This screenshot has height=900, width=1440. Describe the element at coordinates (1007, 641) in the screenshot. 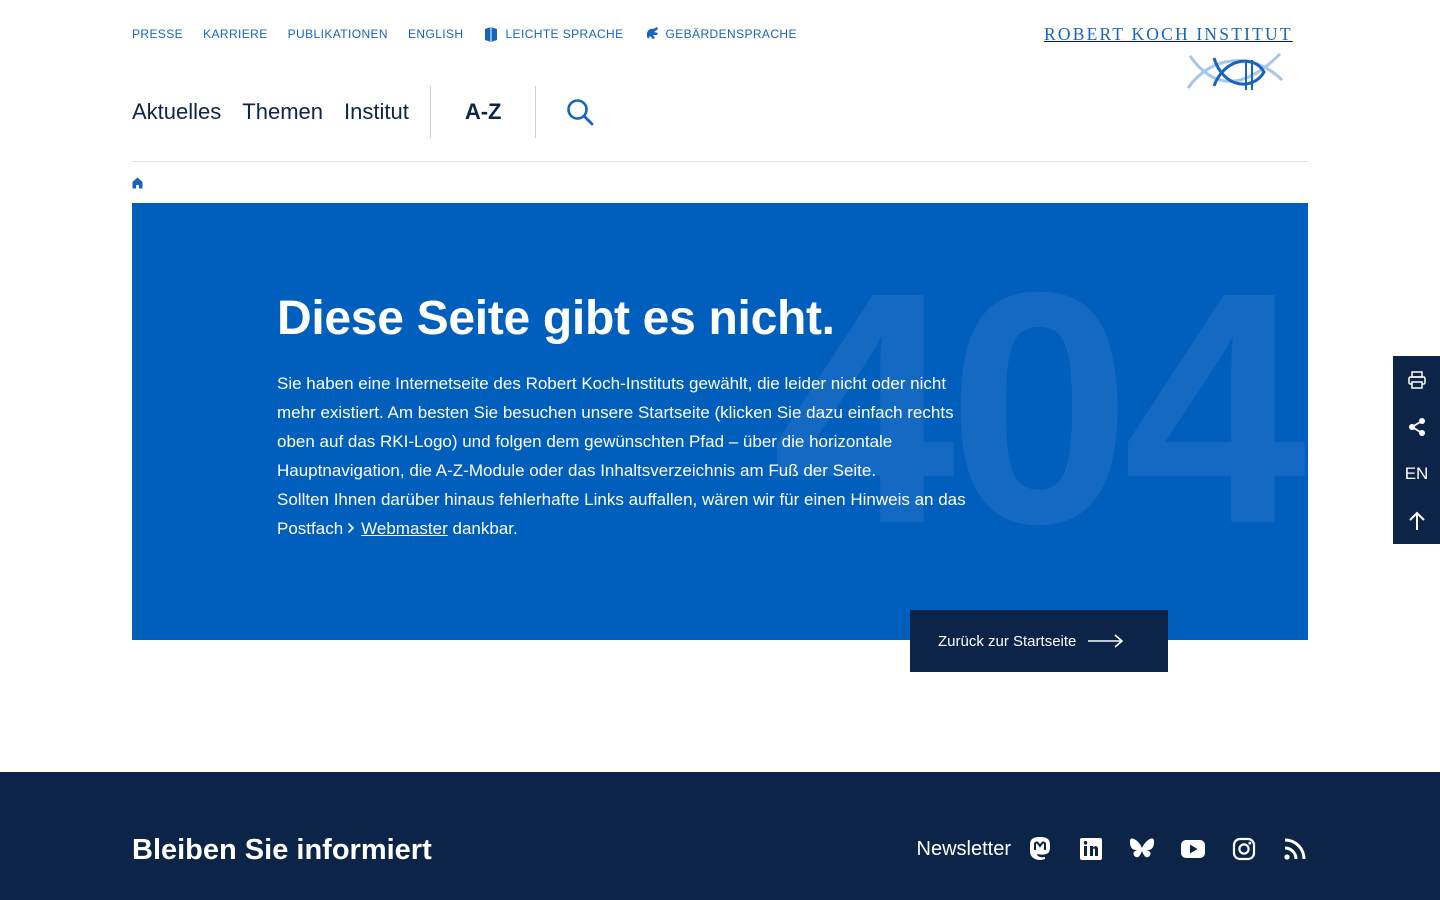

I see `button-label: Zurück zur Startseite` at that location.